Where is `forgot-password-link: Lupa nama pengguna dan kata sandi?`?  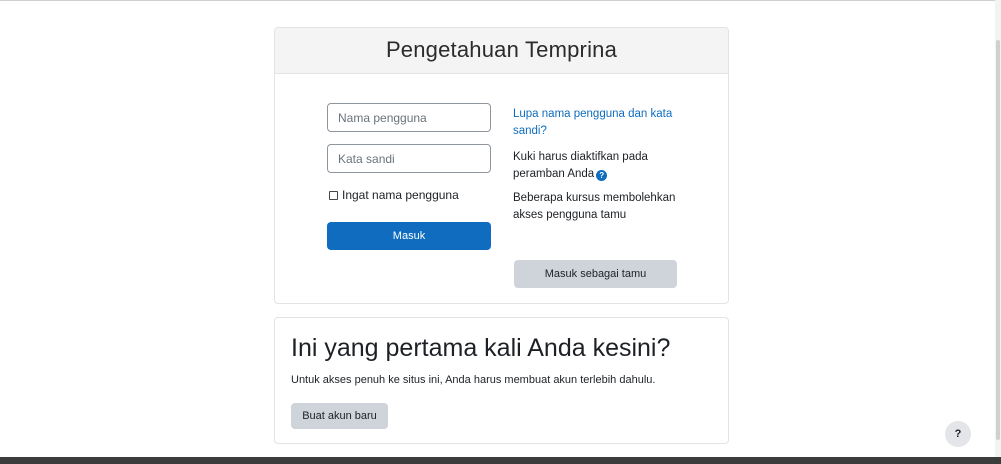
forgot-password-link: Lupa nama pengguna dan kata sandi? is located at coordinates (599, 123).